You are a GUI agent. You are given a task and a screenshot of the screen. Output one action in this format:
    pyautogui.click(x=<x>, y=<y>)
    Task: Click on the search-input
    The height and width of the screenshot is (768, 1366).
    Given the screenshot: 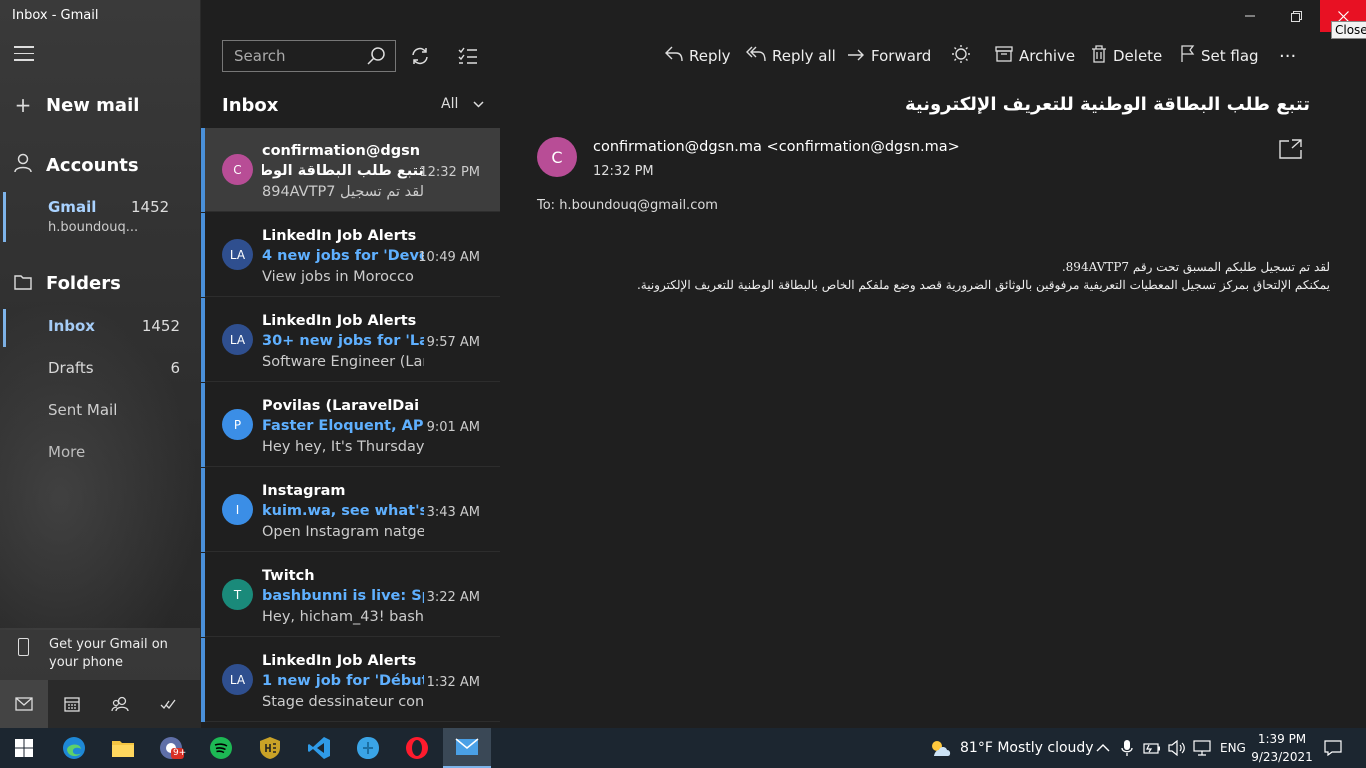 What is the action you would take?
    pyautogui.click(x=293, y=56)
    